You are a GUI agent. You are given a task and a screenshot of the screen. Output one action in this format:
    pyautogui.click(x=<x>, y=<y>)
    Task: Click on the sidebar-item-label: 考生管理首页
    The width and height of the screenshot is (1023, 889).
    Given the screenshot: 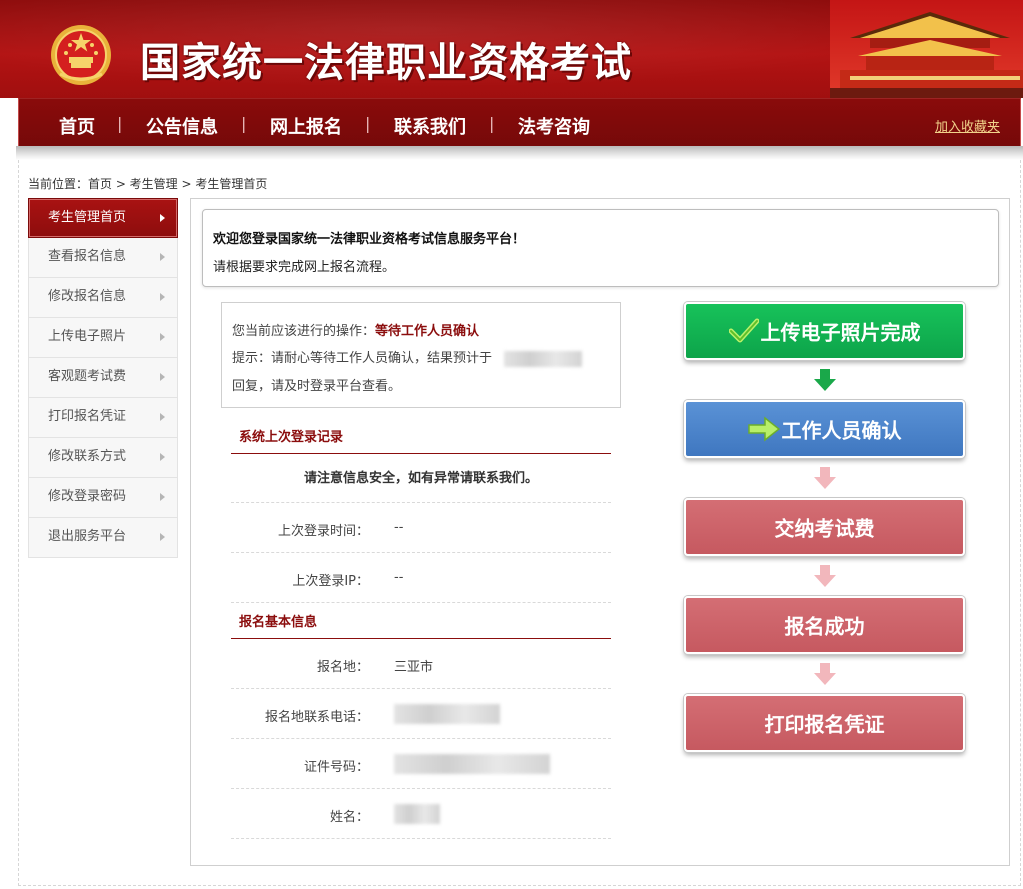 What is the action you would take?
    pyautogui.click(x=87, y=217)
    